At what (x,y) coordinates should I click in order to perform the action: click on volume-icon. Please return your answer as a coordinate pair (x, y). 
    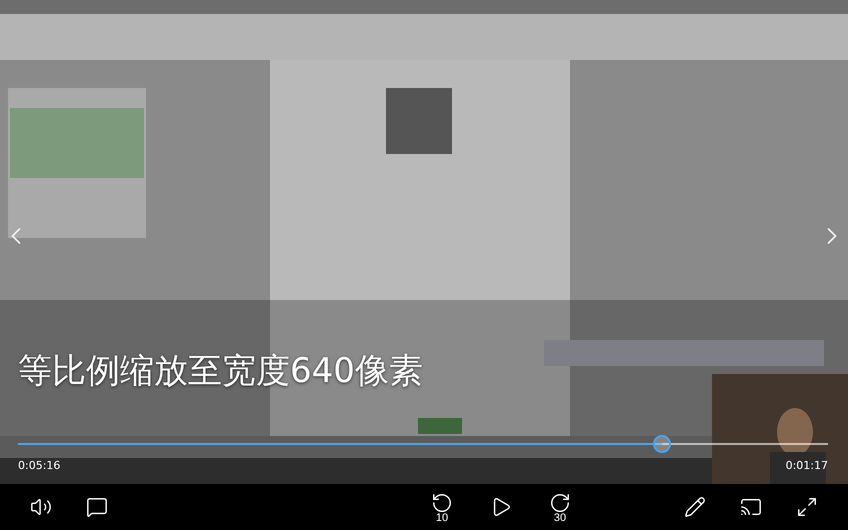
    Looking at the image, I should click on (41, 507).